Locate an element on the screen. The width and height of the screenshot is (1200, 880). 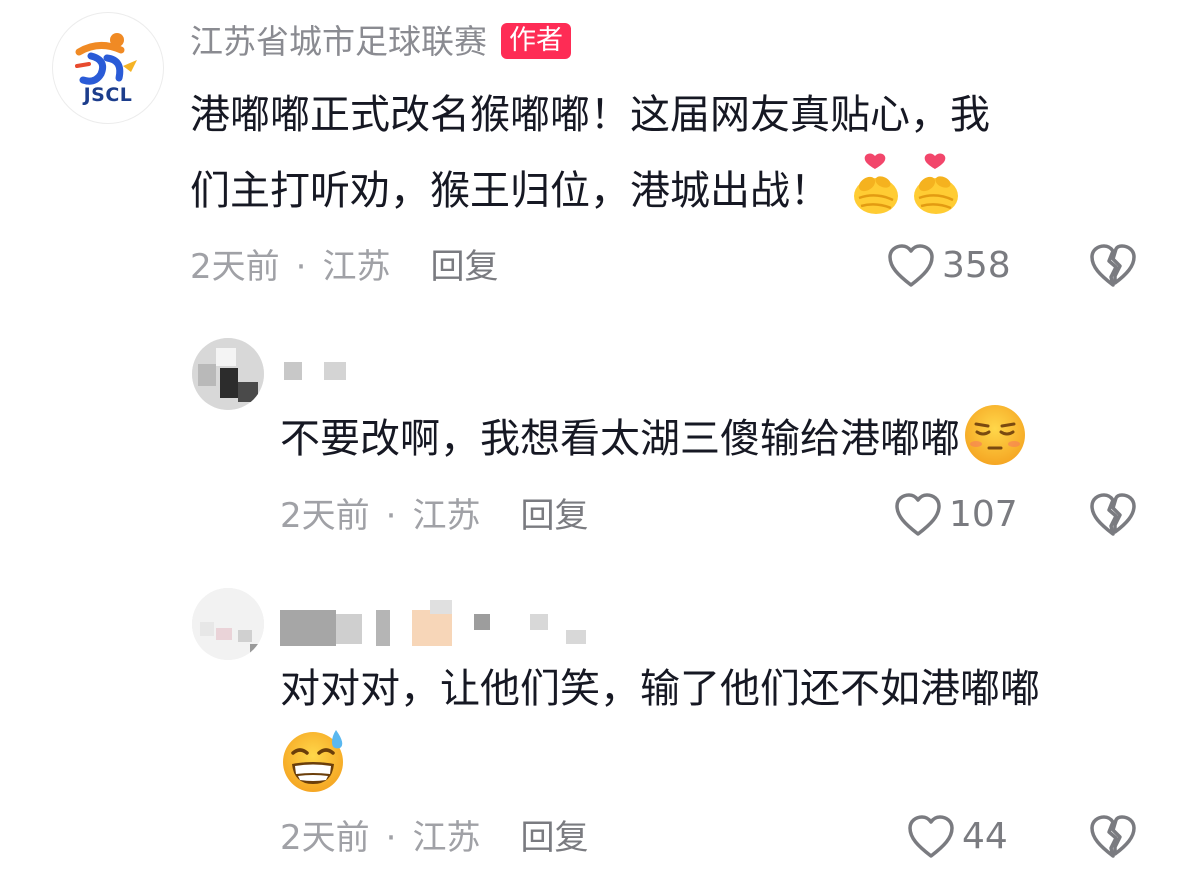
like-button: 358 is located at coordinates (948, 266).